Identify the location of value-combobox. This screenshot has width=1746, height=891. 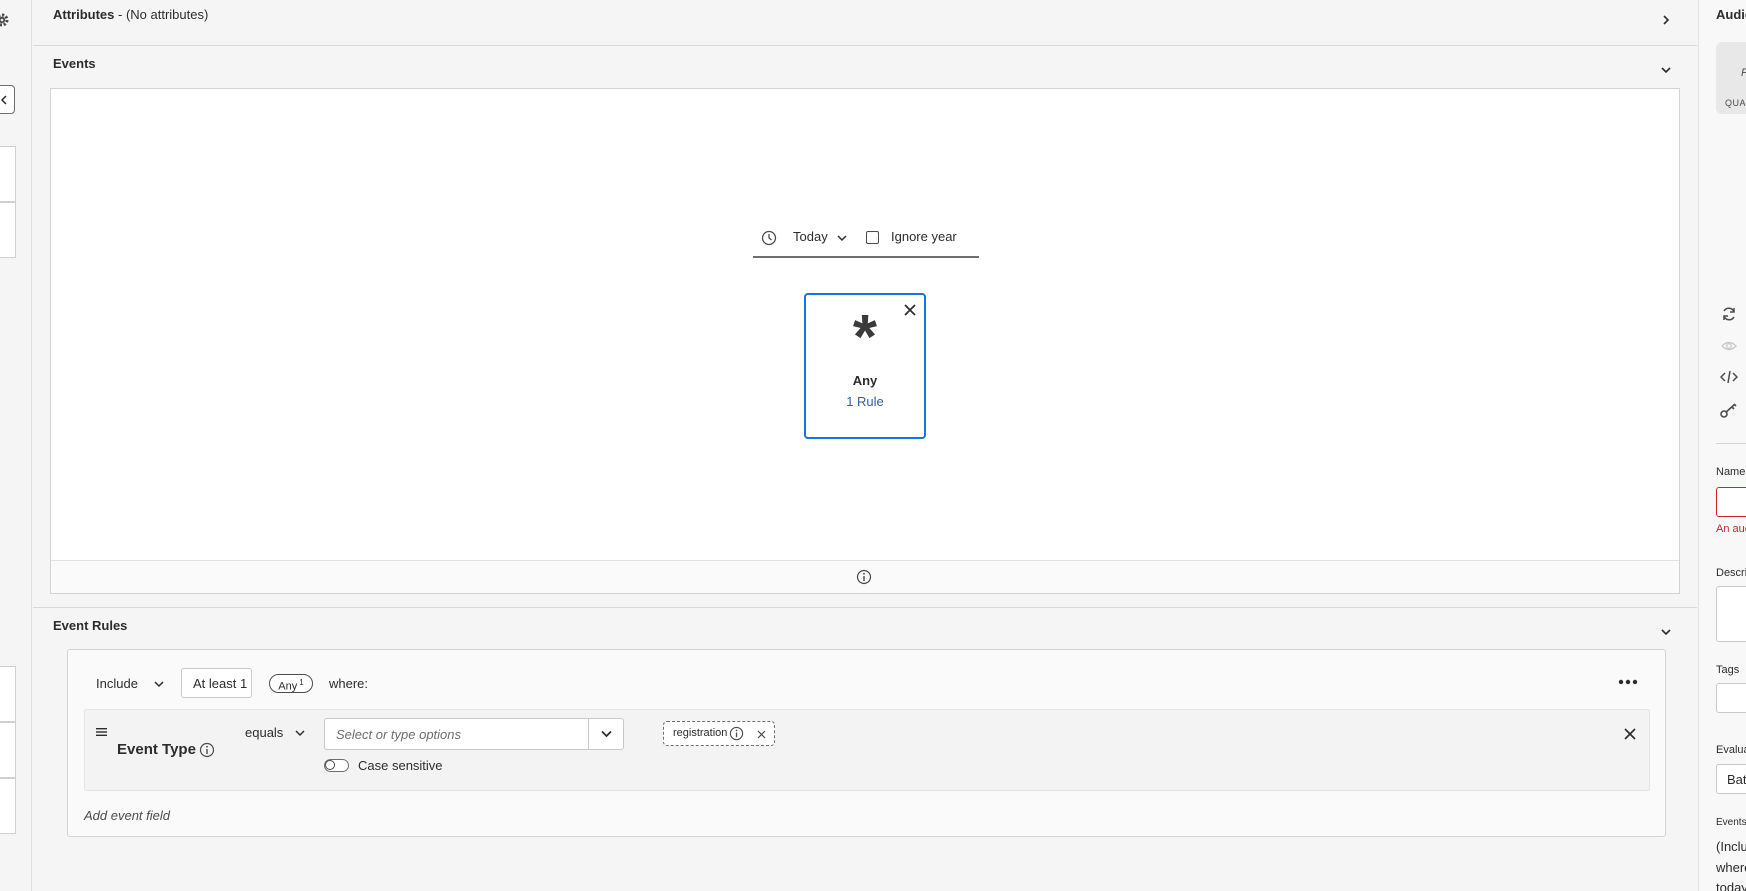
(474, 734).